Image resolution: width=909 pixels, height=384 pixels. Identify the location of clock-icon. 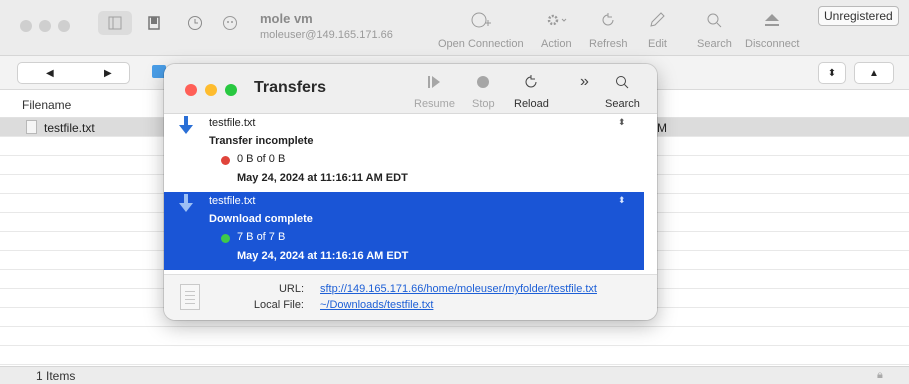
(195, 23).